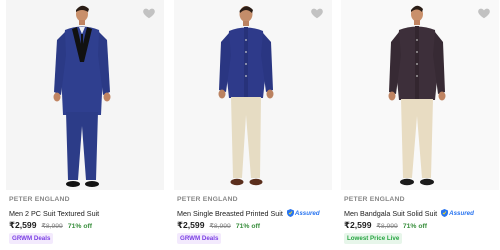 The width and height of the screenshot is (500, 250). Describe the element at coordinates (230, 213) in the screenshot. I see `product-title: Men Single Breasted Printed Suit` at that location.